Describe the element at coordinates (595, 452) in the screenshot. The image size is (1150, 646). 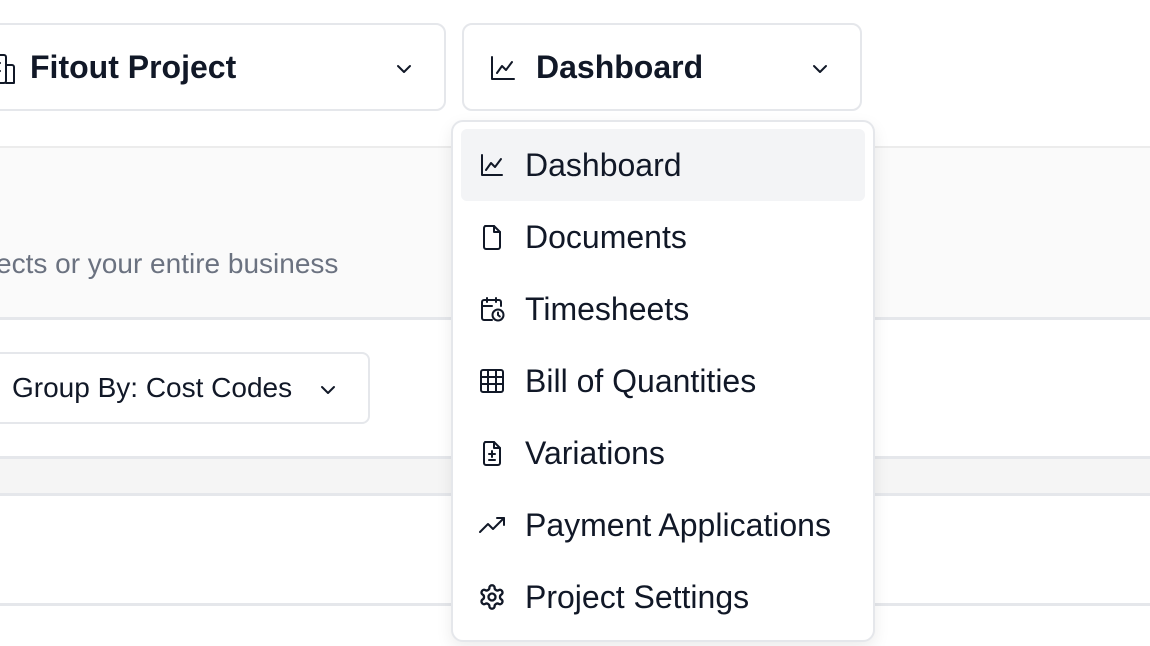
I see `menu-item-label: Variations` at that location.